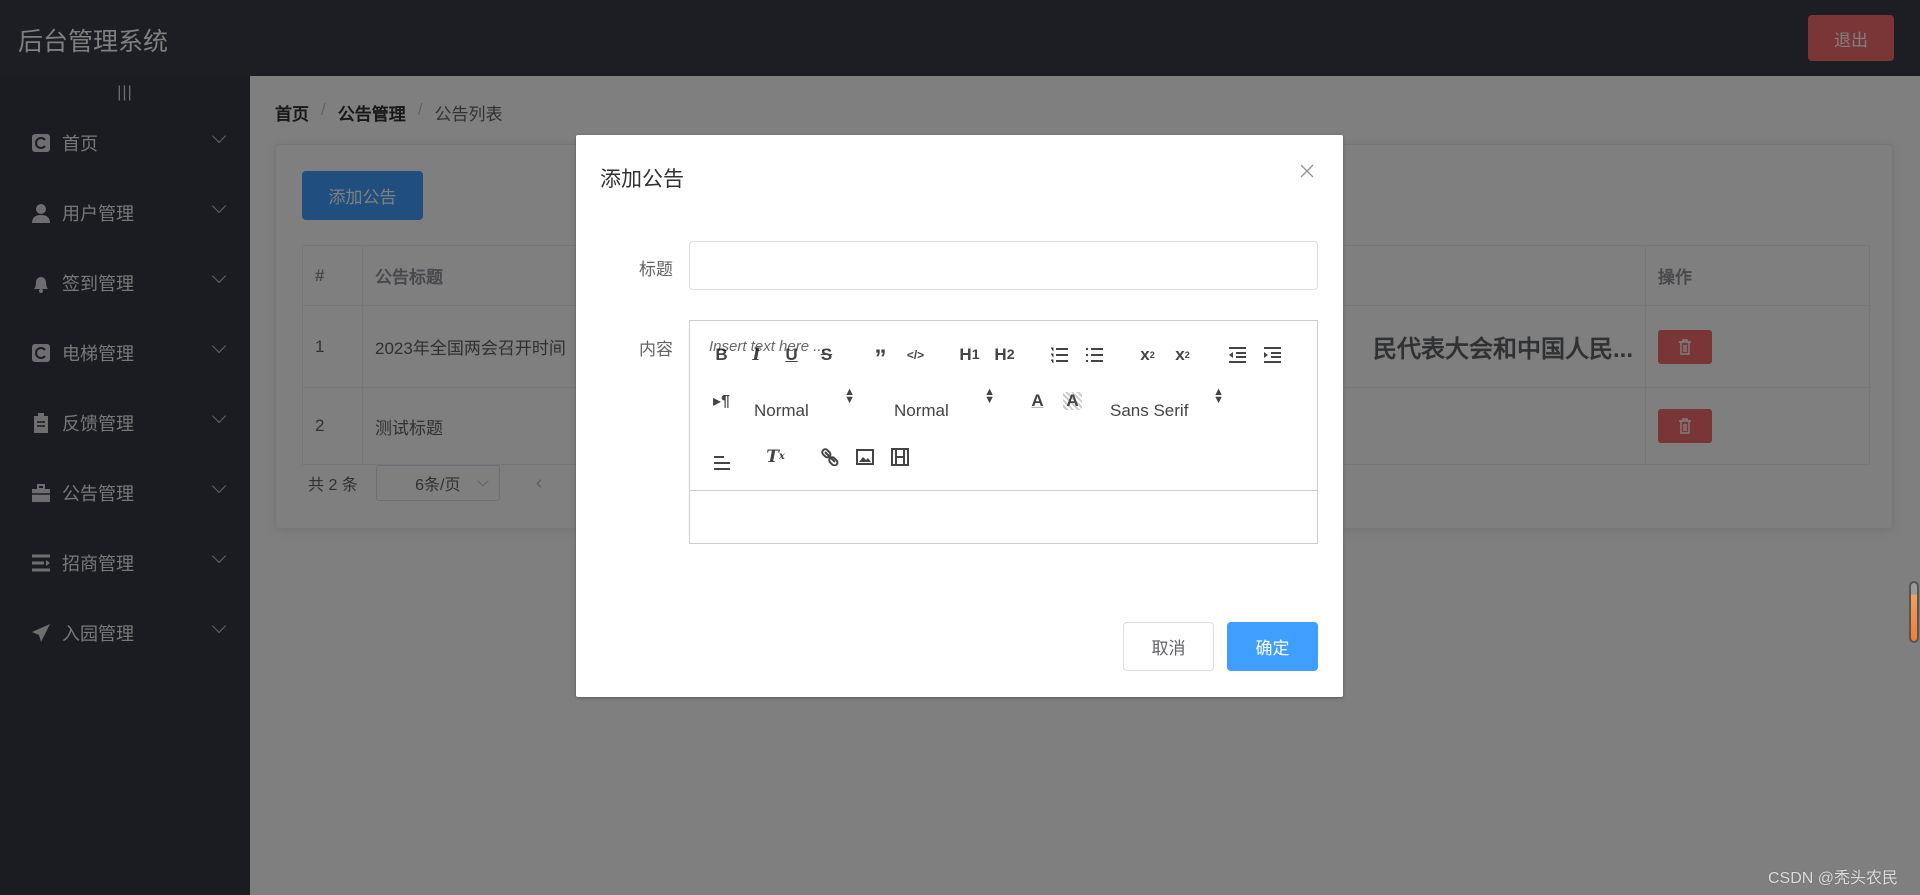  Describe the element at coordinates (1236, 355) in the screenshot. I see `outdent-icon` at that location.